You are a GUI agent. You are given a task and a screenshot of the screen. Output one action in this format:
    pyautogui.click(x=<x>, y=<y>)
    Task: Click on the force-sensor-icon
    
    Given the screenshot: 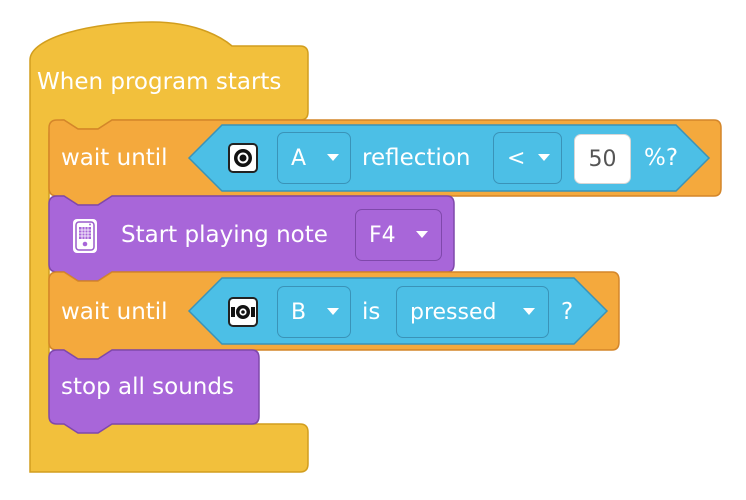 What is the action you would take?
    pyautogui.click(x=243, y=312)
    